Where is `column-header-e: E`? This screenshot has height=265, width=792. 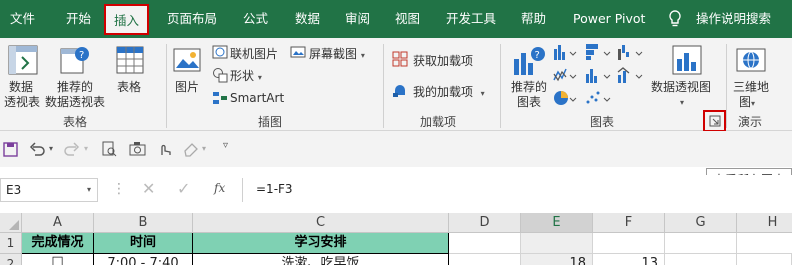 column-header-e: E is located at coordinates (557, 223).